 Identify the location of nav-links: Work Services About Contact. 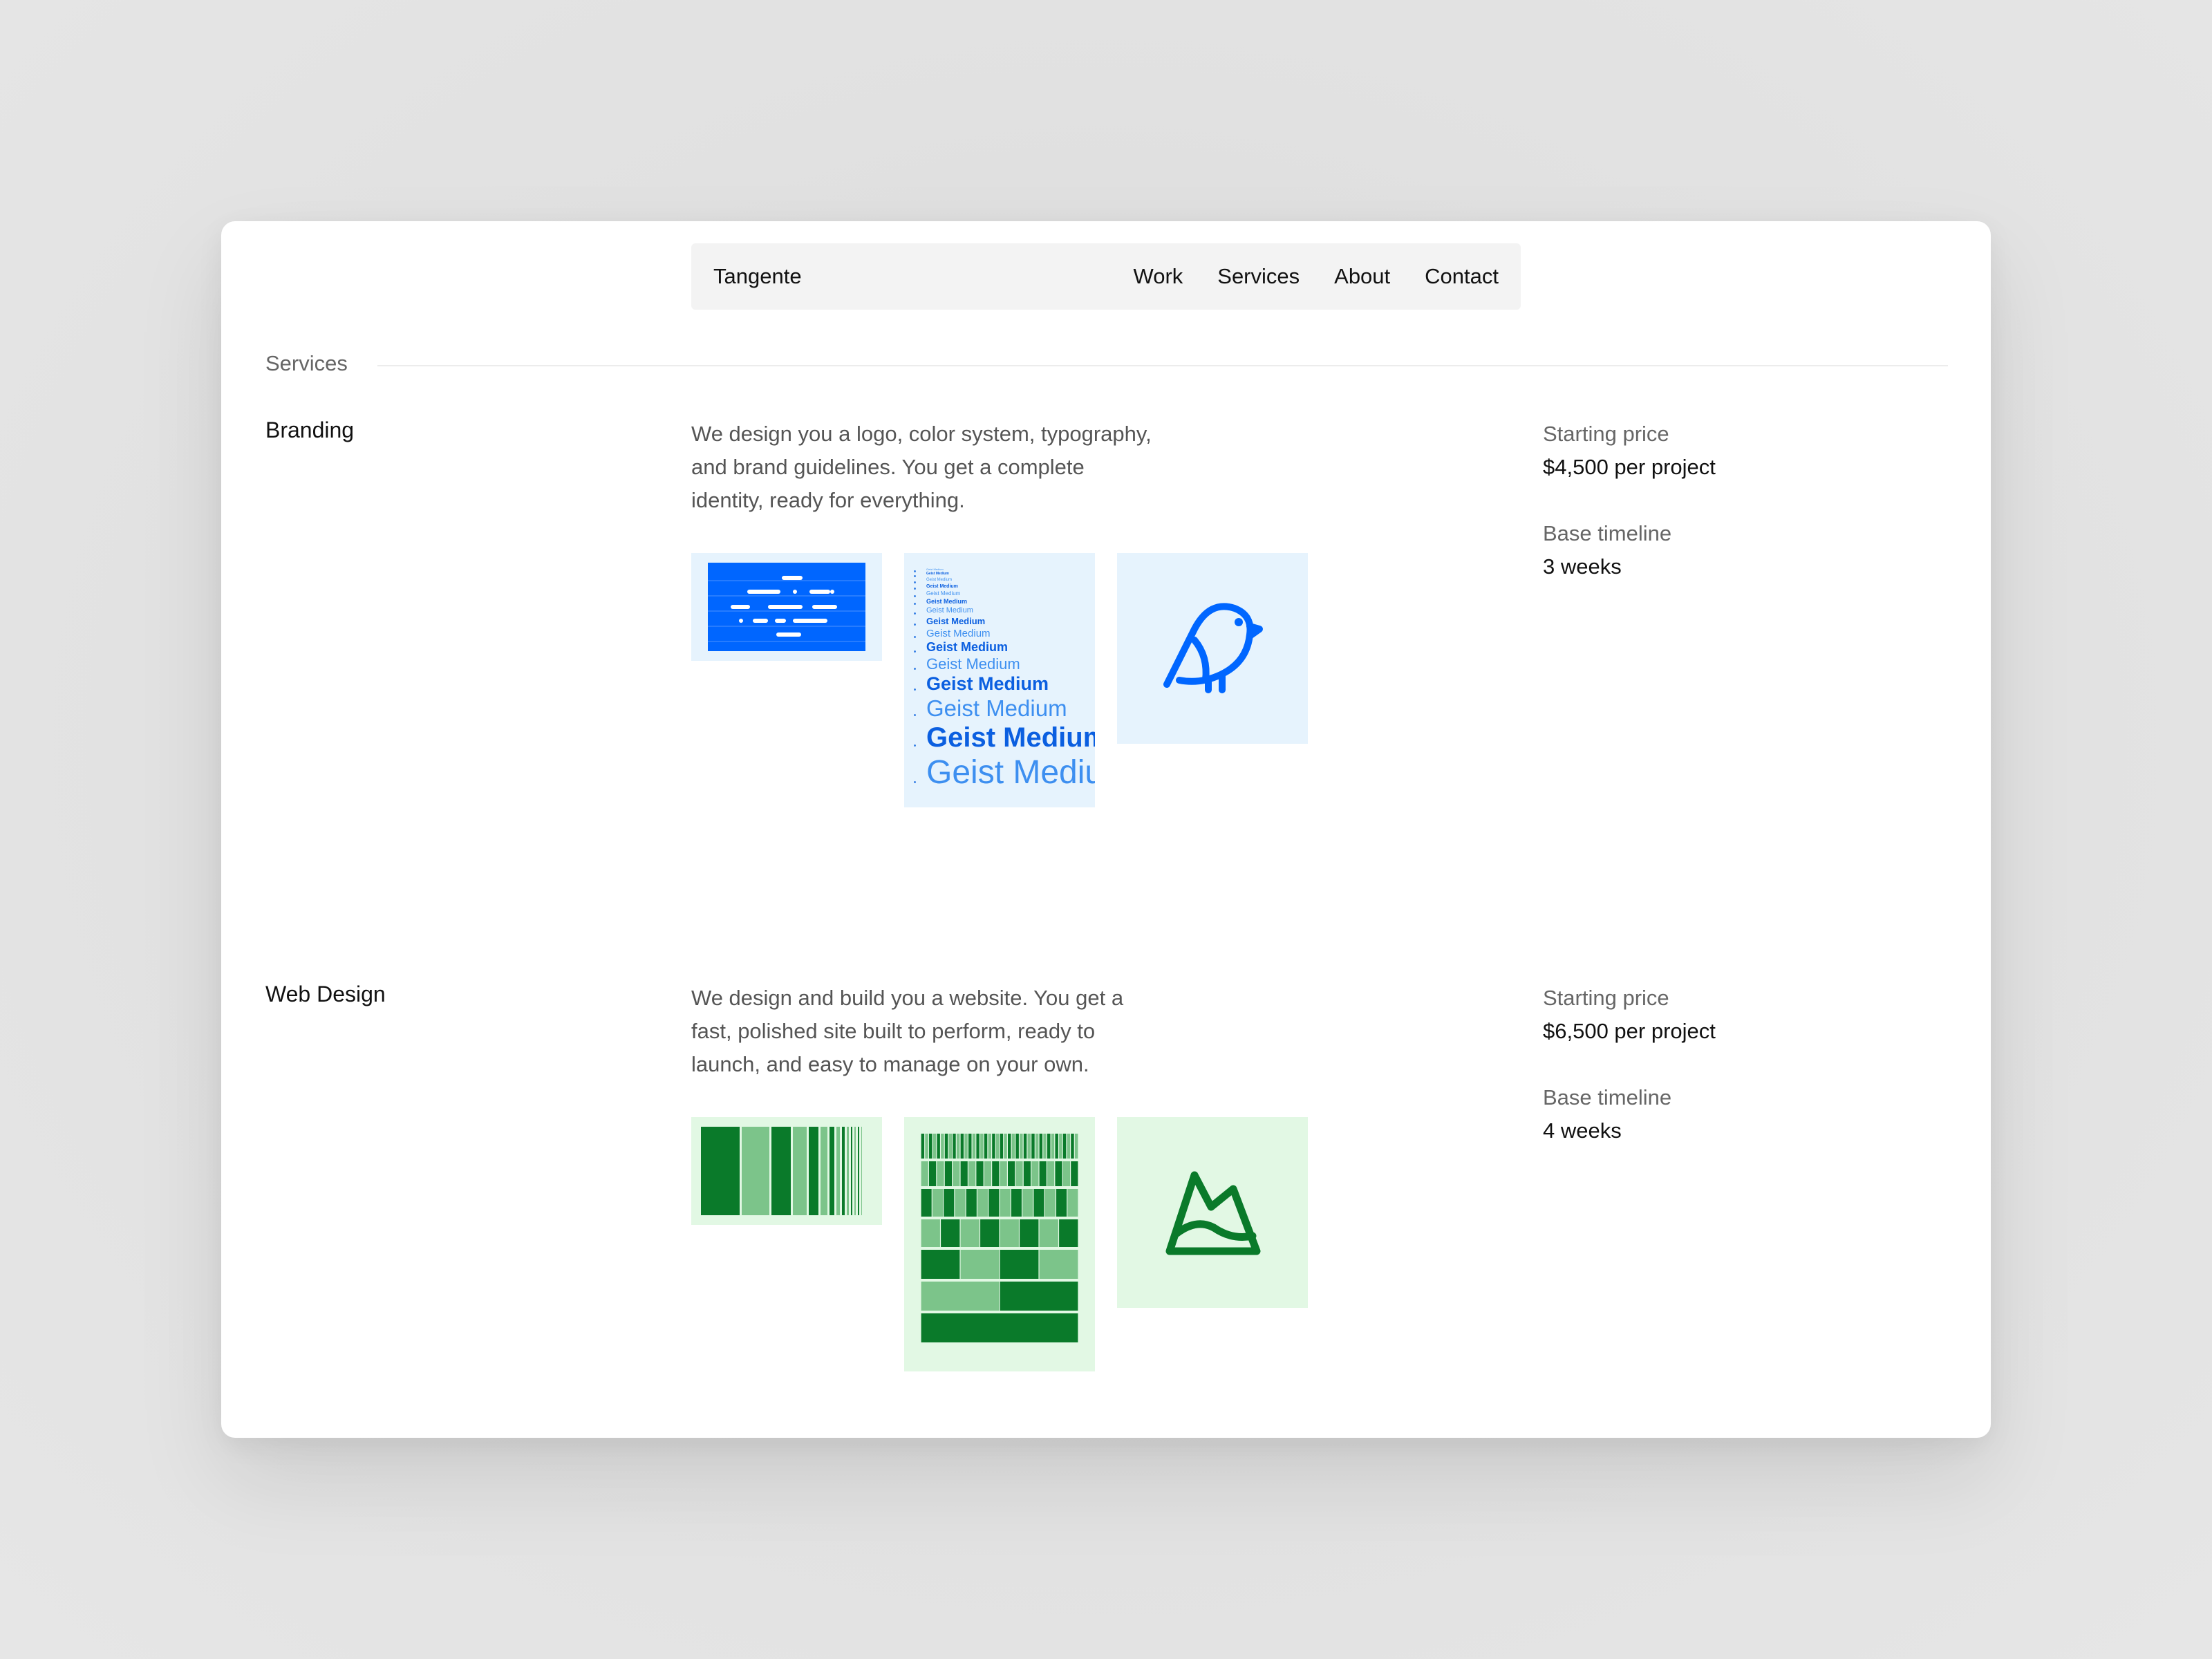
(1316, 276).